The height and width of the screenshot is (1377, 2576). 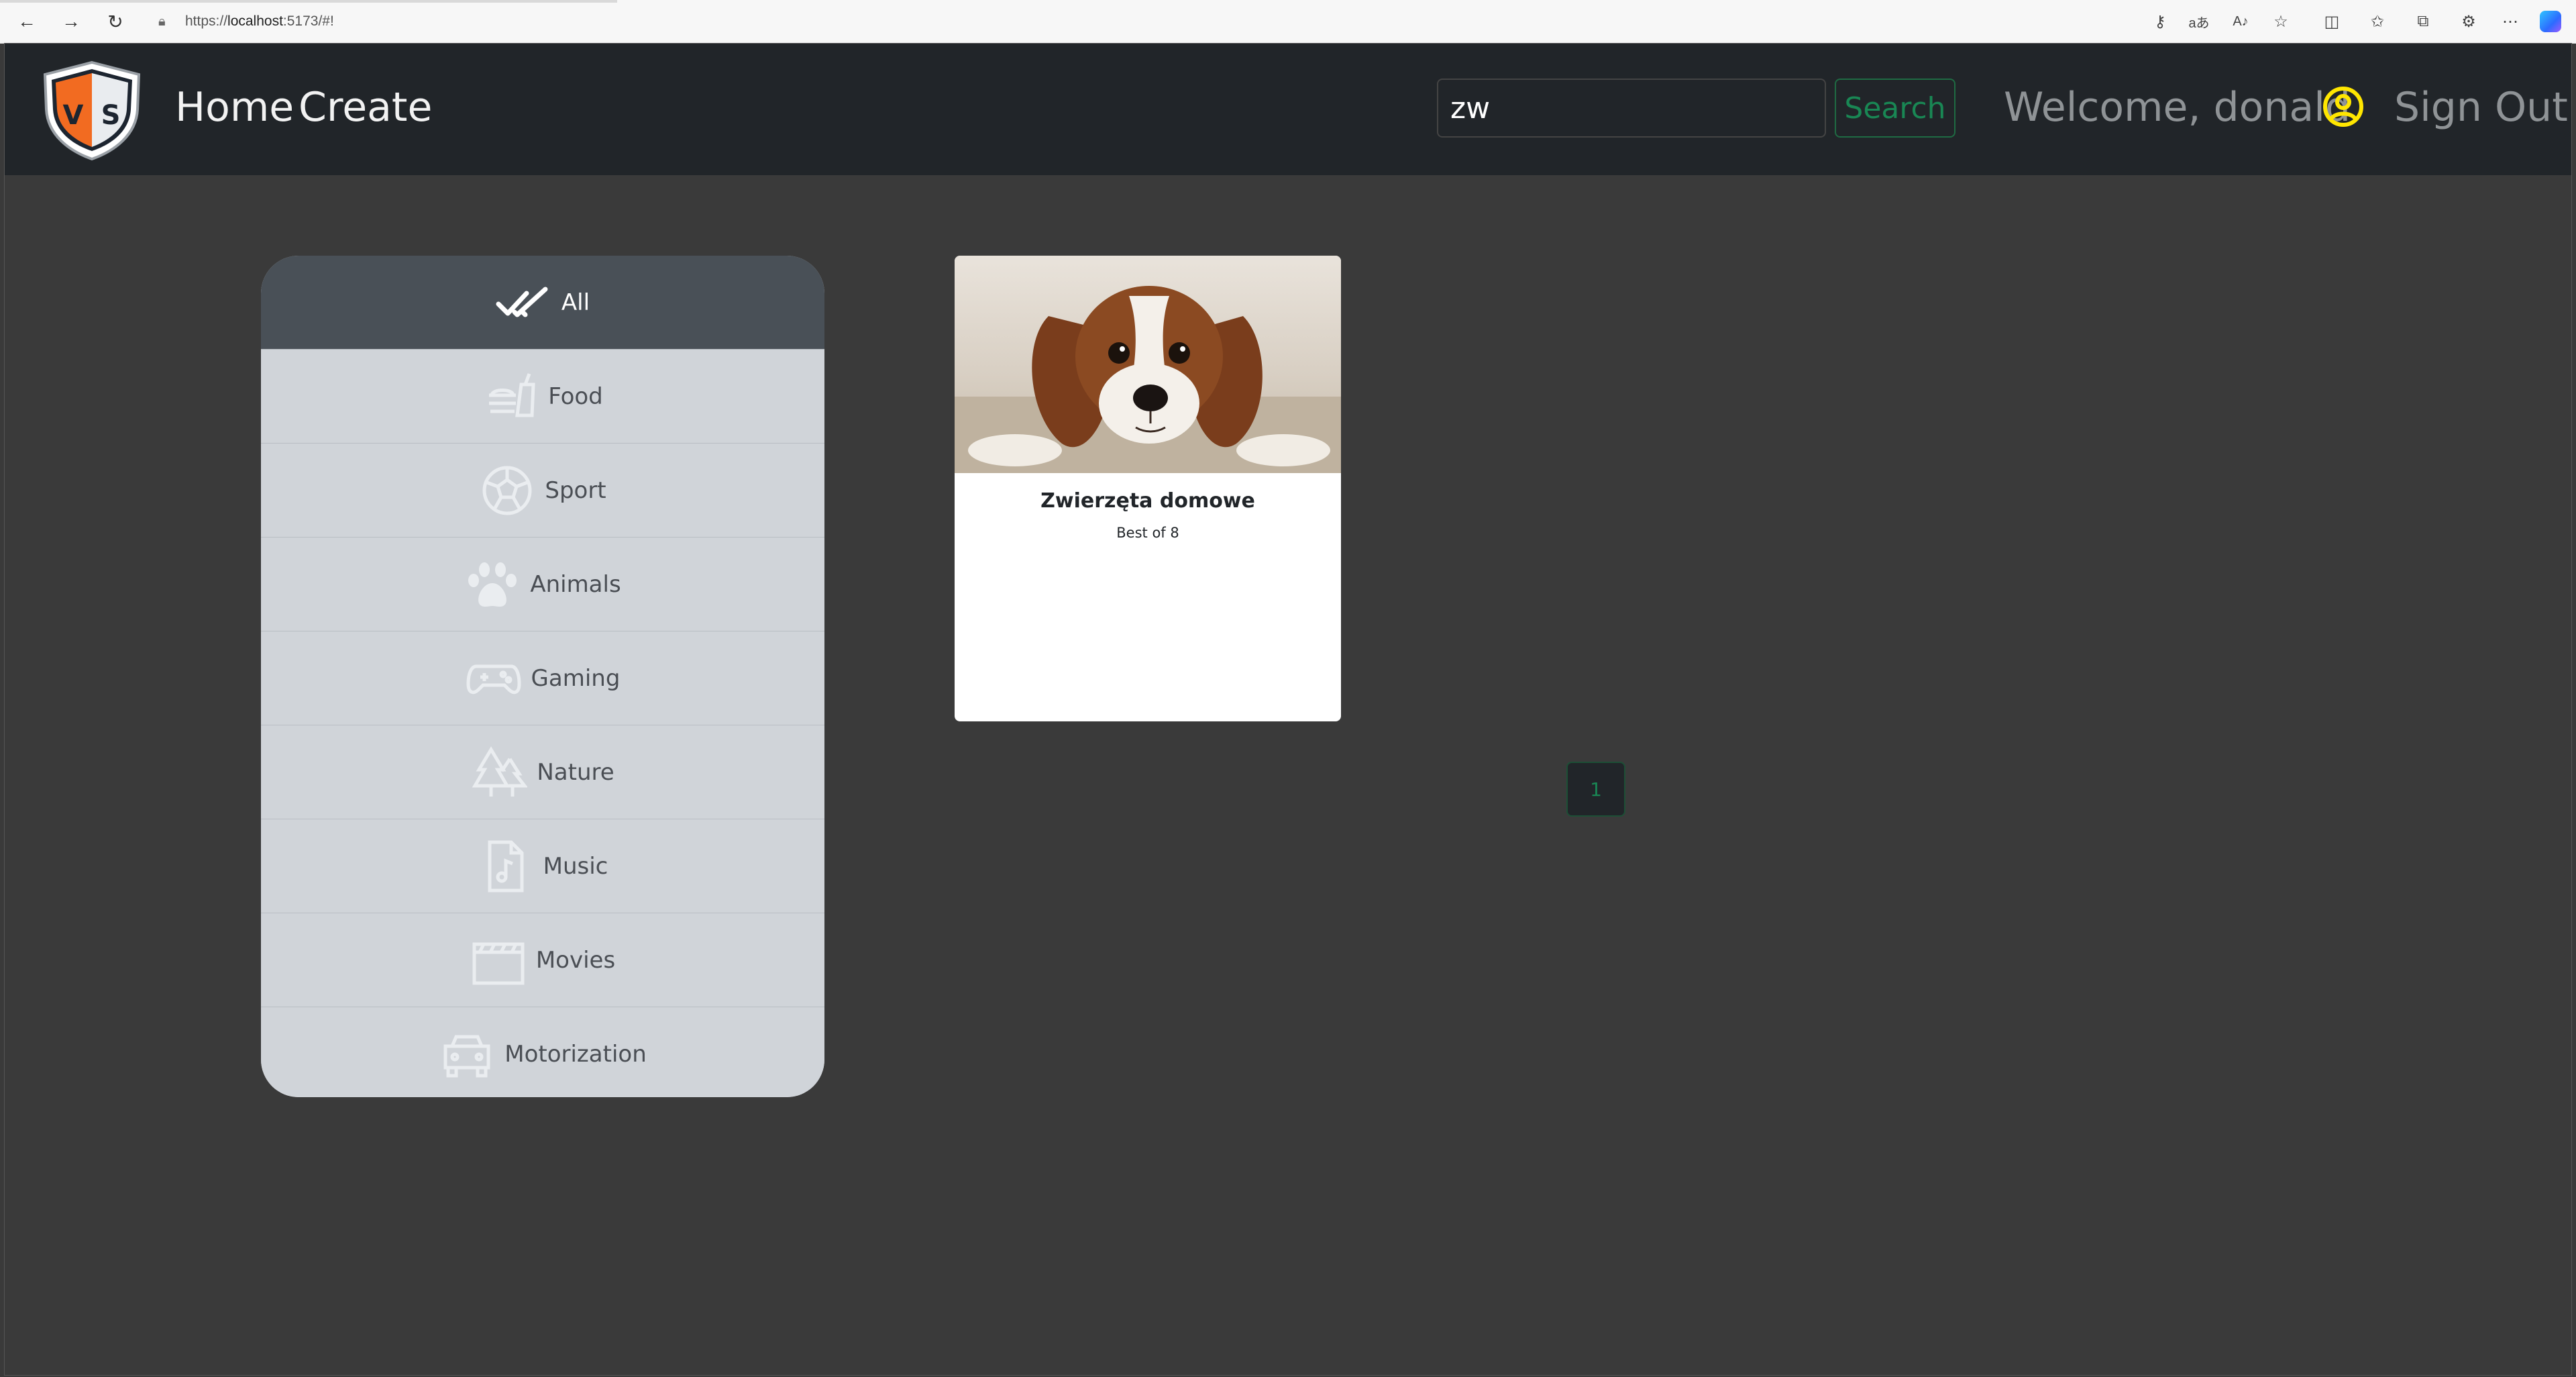 I want to click on collections-icon: ⧉, so click(x=2423, y=21).